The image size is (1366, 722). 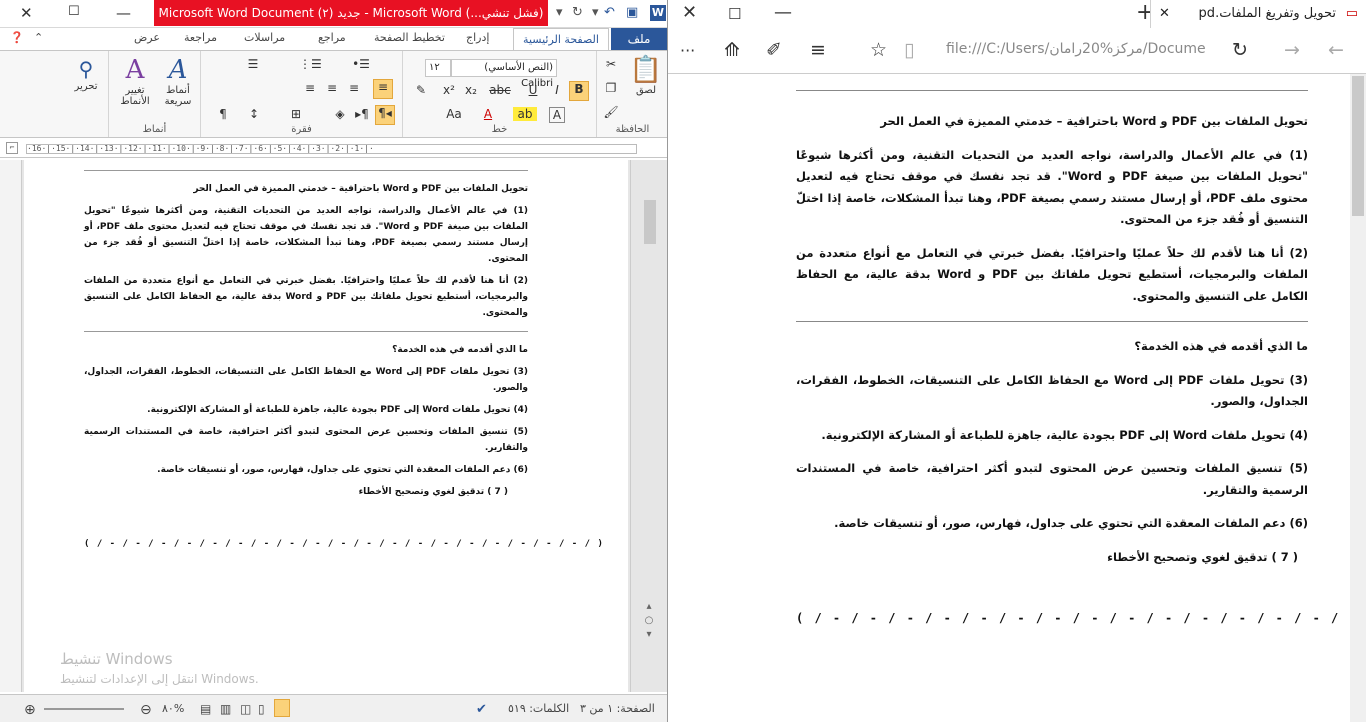 I want to click on justify-icon: ≡, so click(x=310, y=88).